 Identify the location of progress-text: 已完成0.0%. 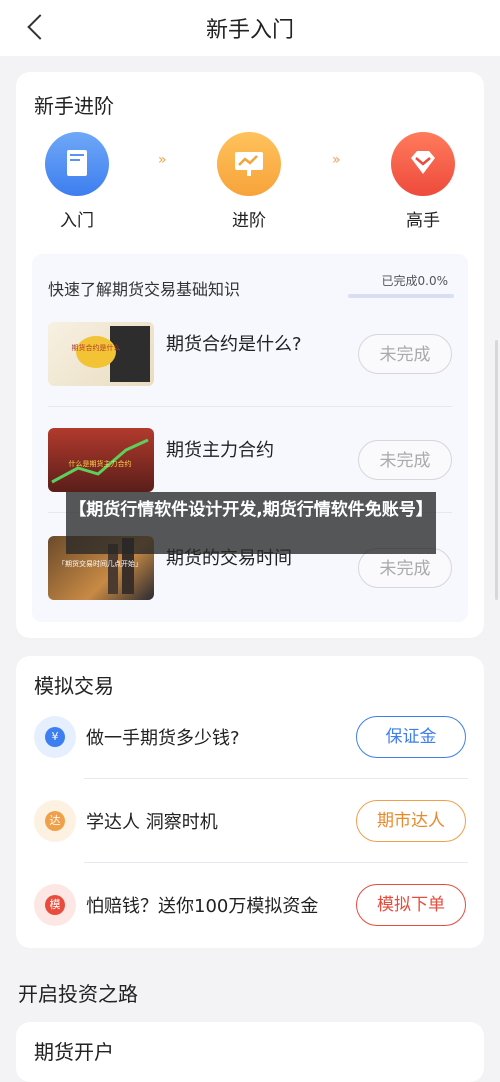
(415, 281).